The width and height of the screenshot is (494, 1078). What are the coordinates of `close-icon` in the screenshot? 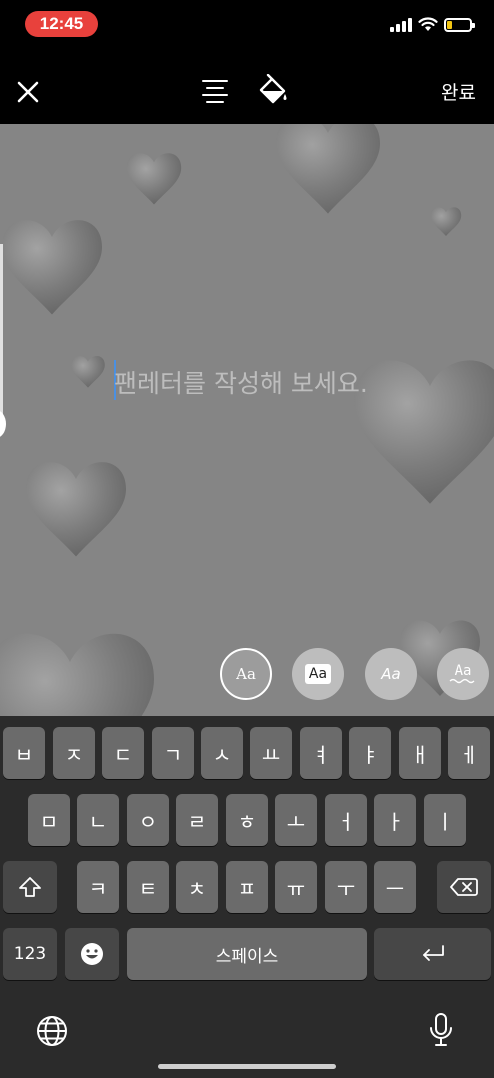 It's located at (28, 92).